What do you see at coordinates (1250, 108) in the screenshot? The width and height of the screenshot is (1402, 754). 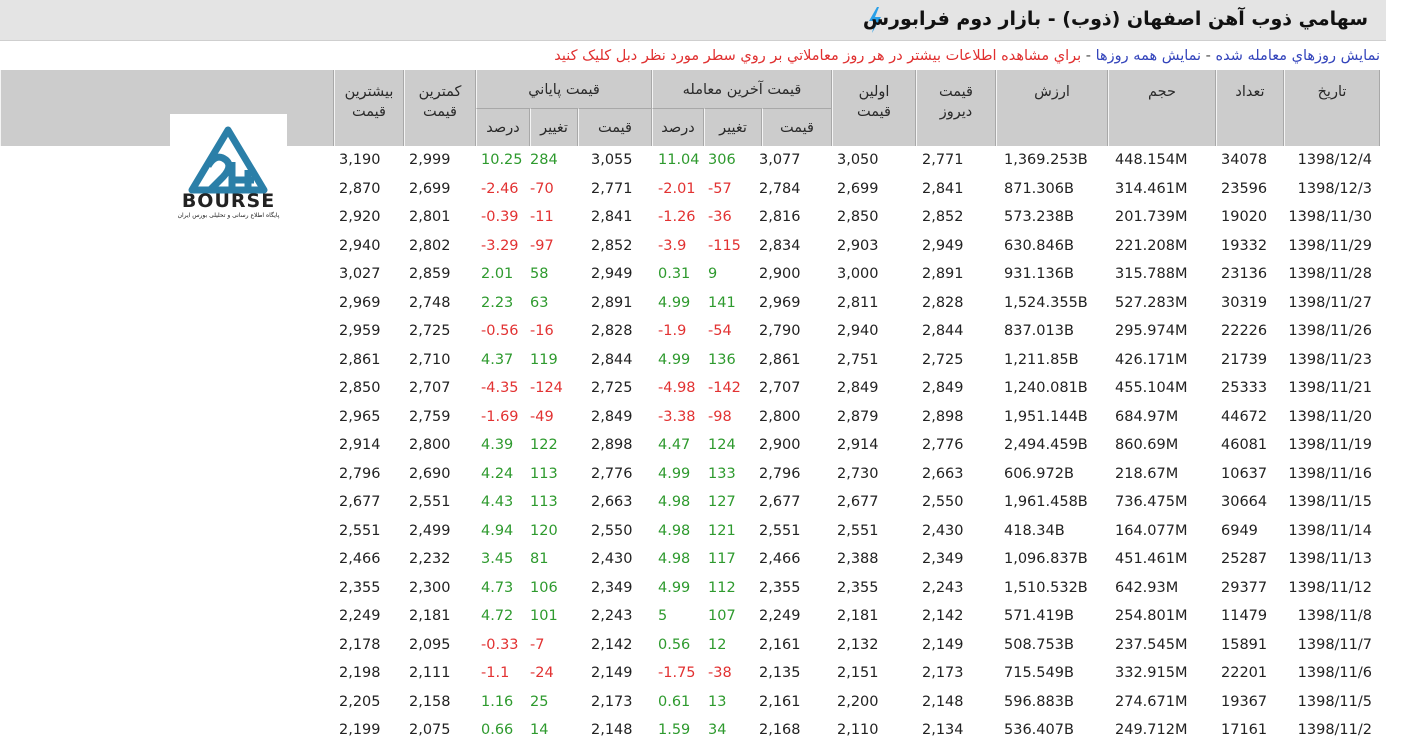 I see `header-count: تعداد` at bounding box center [1250, 108].